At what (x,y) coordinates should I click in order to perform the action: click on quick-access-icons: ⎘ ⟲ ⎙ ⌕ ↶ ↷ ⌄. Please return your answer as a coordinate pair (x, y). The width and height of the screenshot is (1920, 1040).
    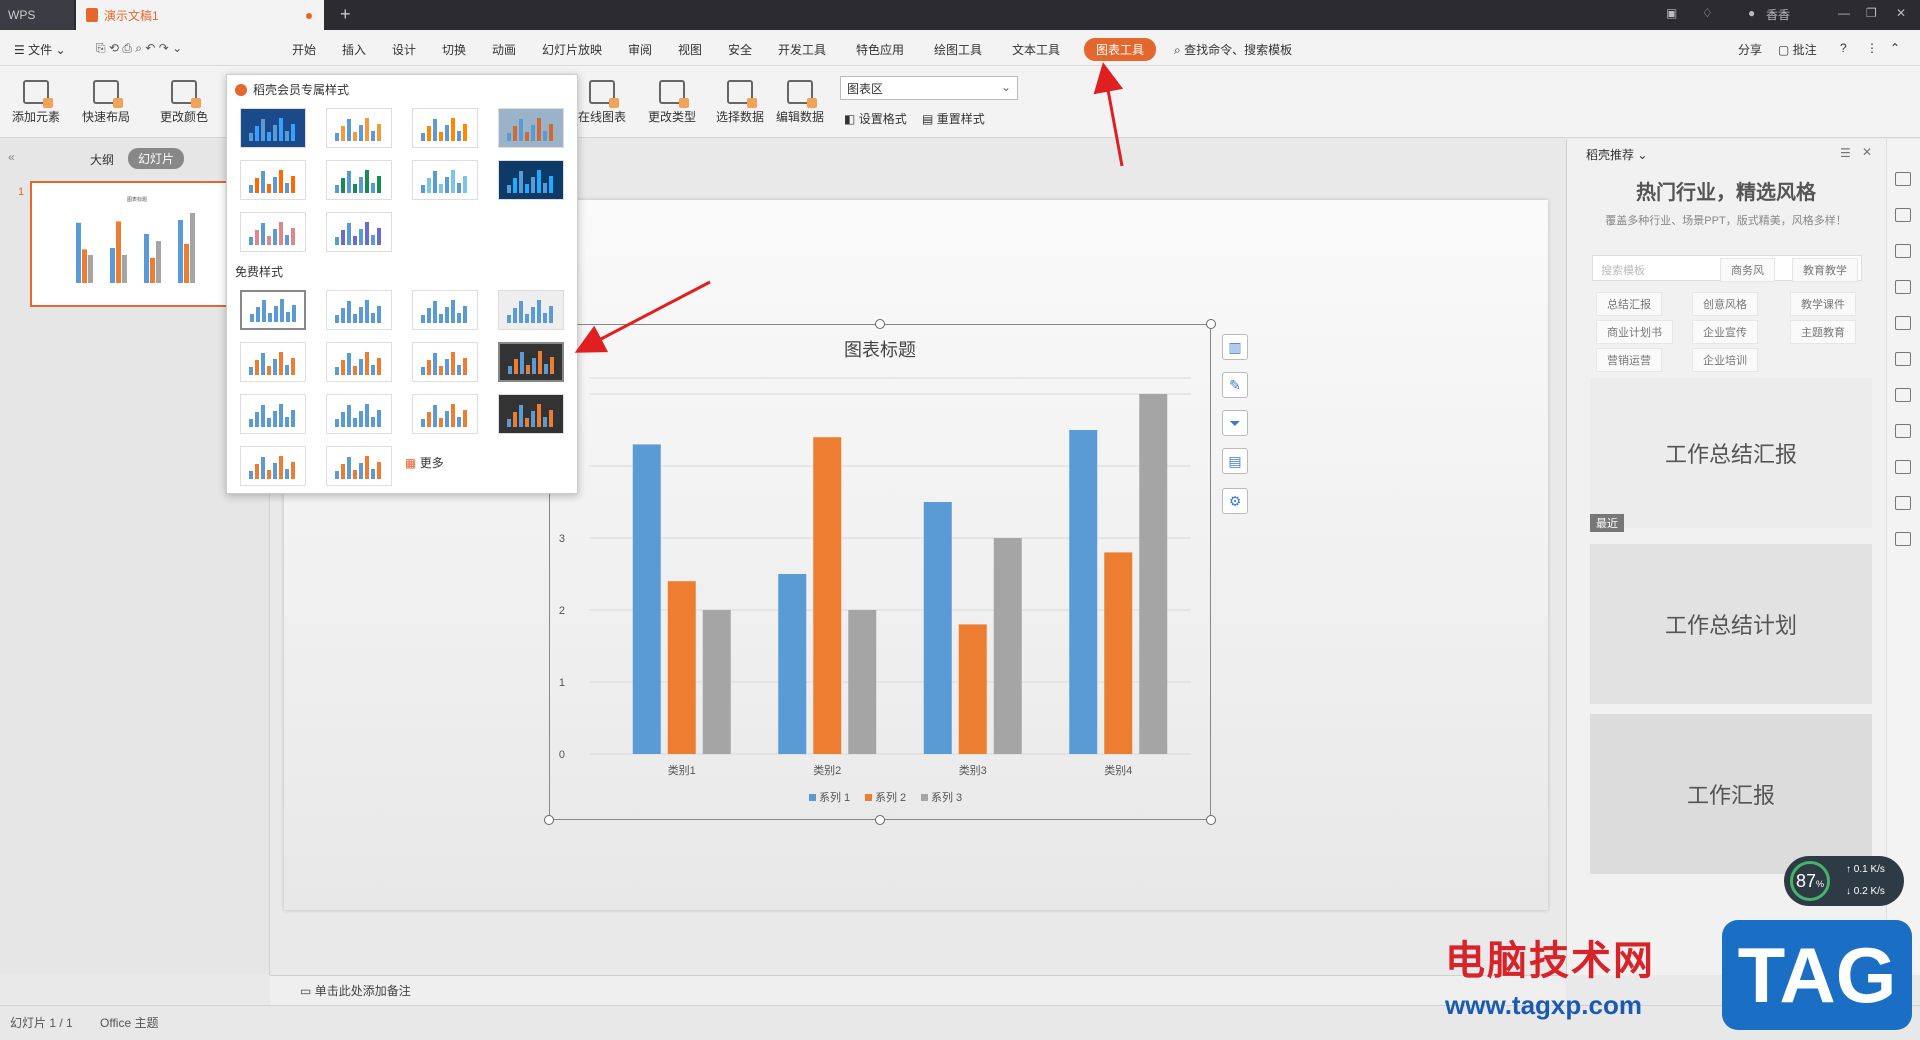
    Looking at the image, I should click on (139, 48).